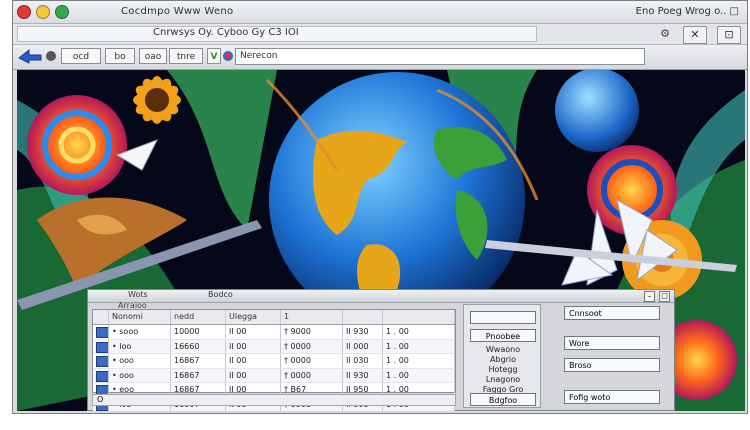 The width and height of the screenshot is (750, 430). I want to click on toolbar: ocd bo oao tnre V Nerecon, so click(380, 57).